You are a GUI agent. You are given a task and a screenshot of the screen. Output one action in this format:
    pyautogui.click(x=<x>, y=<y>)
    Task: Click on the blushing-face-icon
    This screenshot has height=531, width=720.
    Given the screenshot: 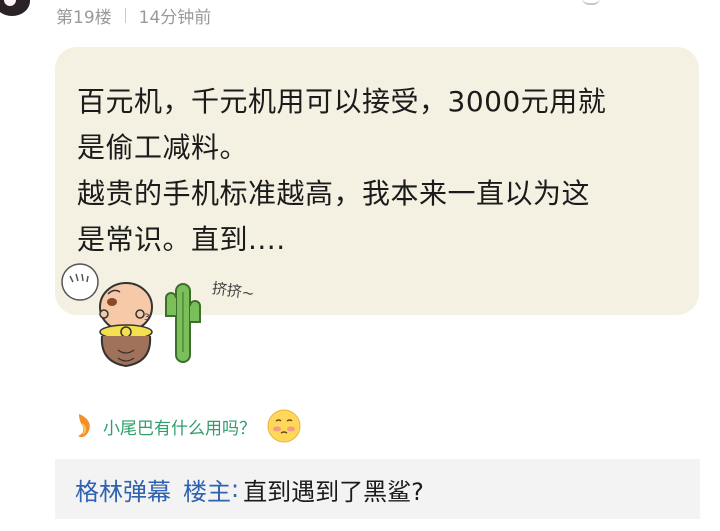 What is the action you would take?
    pyautogui.click(x=284, y=426)
    